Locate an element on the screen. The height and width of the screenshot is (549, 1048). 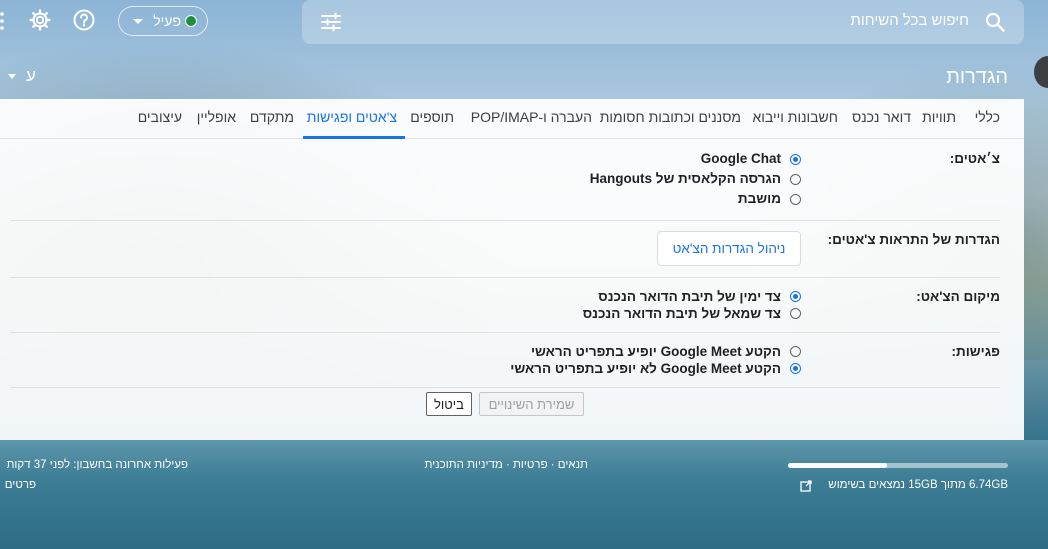
status-selector: פעיל is located at coordinates (163, 21).